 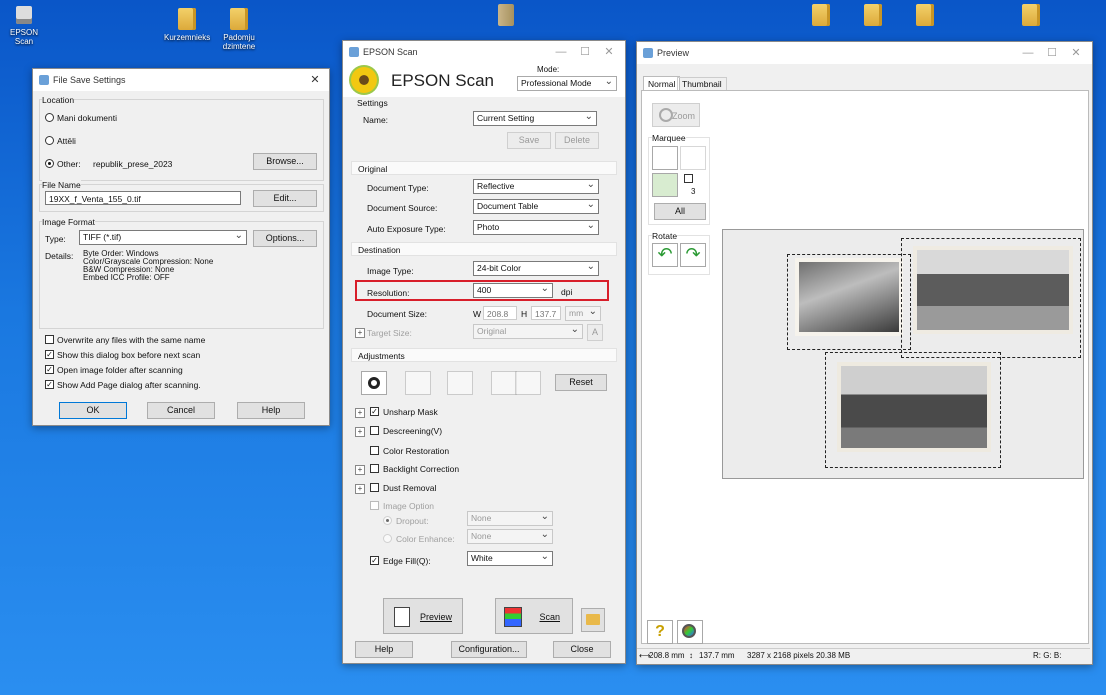 I want to click on checkbox-label: Unsharp Mask, so click(x=410, y=412).